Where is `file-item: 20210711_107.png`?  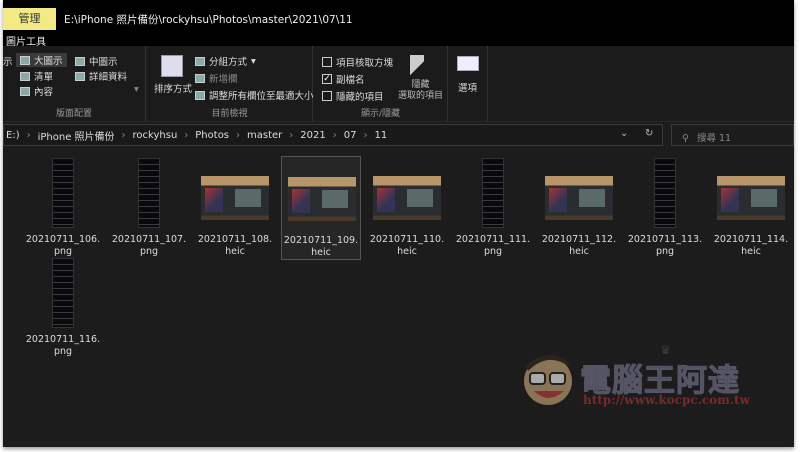
file-item: 20210711_107.png is located at coordinates (149, 207).